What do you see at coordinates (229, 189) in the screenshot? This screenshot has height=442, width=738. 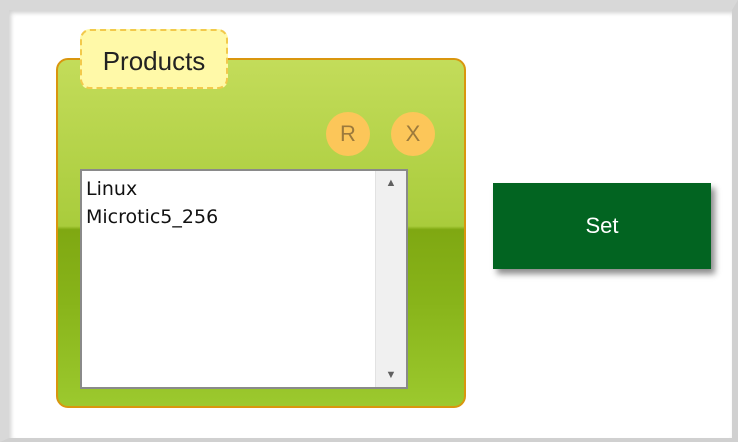 I see `list-item: Linux` at bounding box center [229, 189].